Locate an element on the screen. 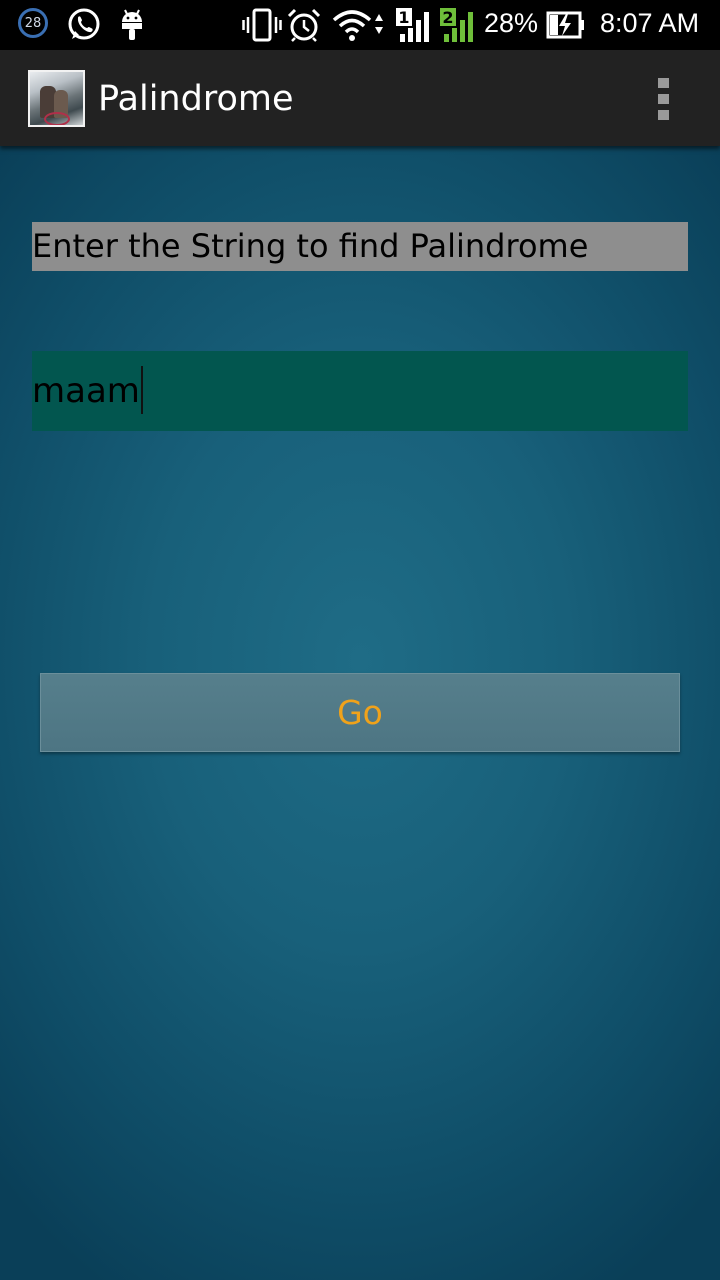  overflow-menu-icon is located at coordinates (664, 99).